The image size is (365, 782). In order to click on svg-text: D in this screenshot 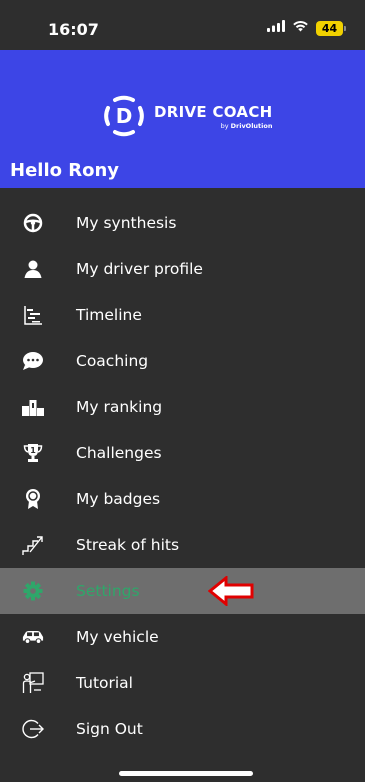, I will do `click(124, 116)`.